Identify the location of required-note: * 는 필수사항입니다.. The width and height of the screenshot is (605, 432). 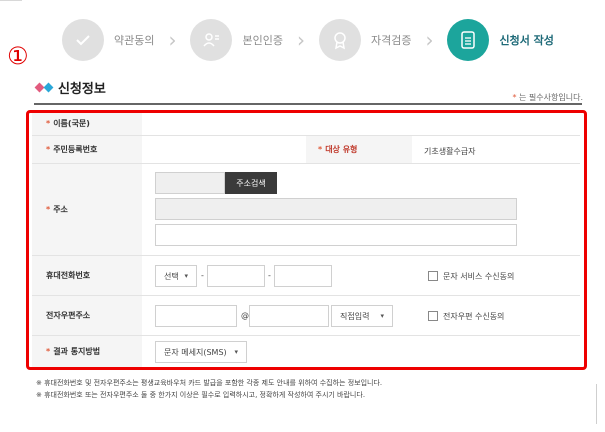
(547, 97).